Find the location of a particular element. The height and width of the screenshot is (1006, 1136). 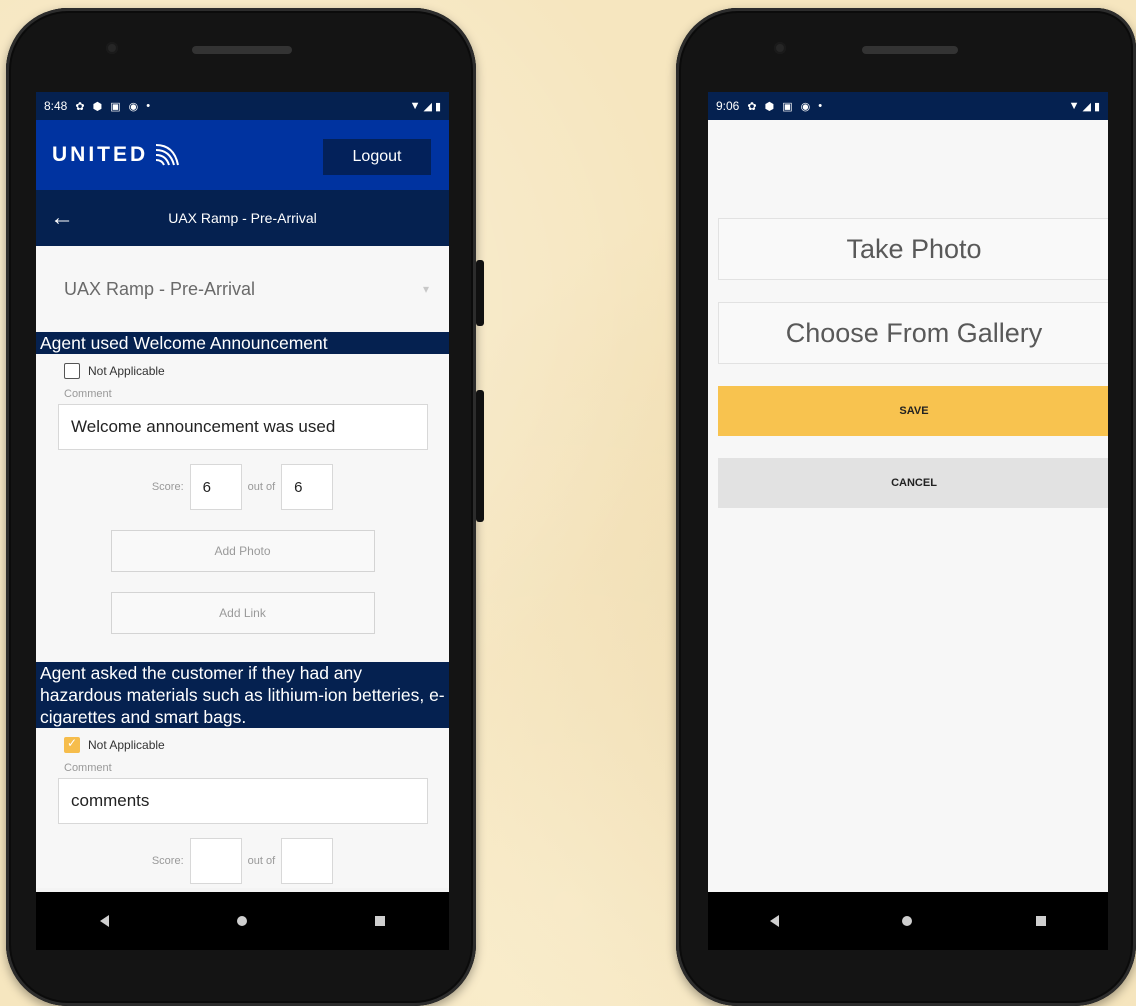

chevron-down-icon: ▾ is located at coordinates (425, 289).